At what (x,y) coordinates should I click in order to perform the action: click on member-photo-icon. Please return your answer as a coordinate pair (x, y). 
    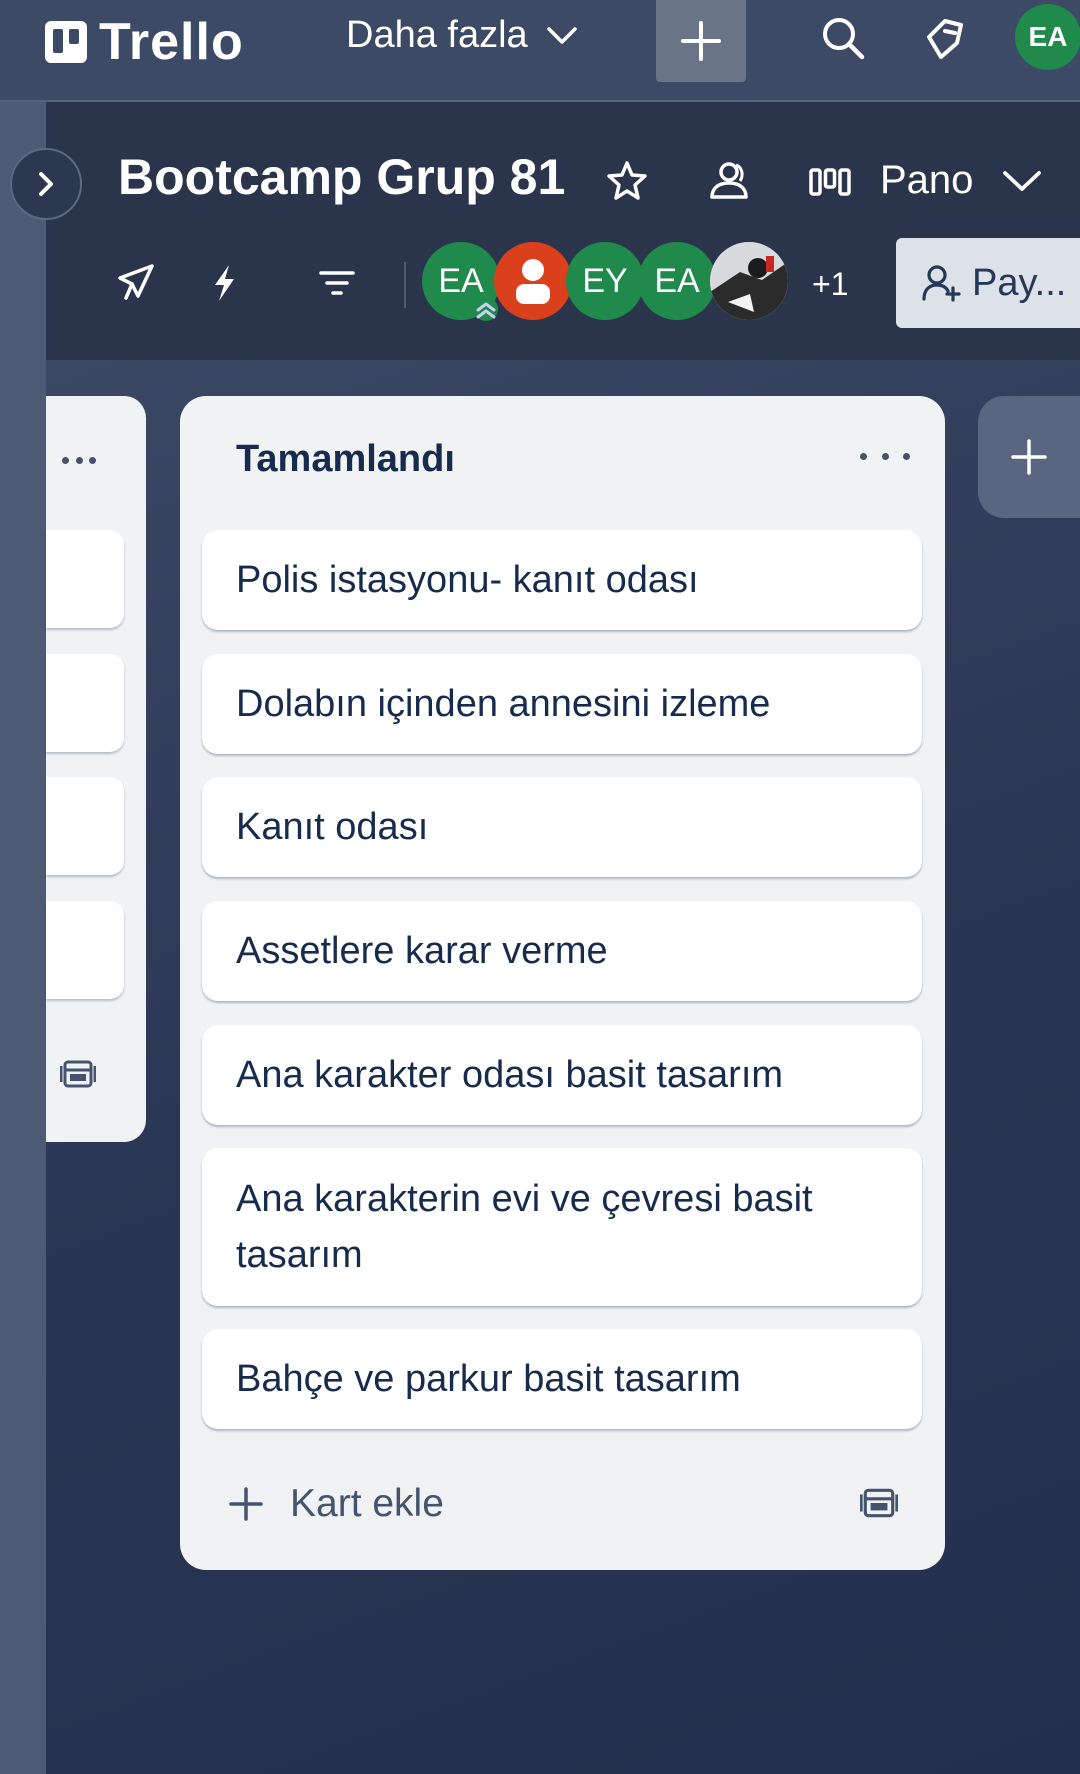
    Looking at the image, I should click on (749, 281).